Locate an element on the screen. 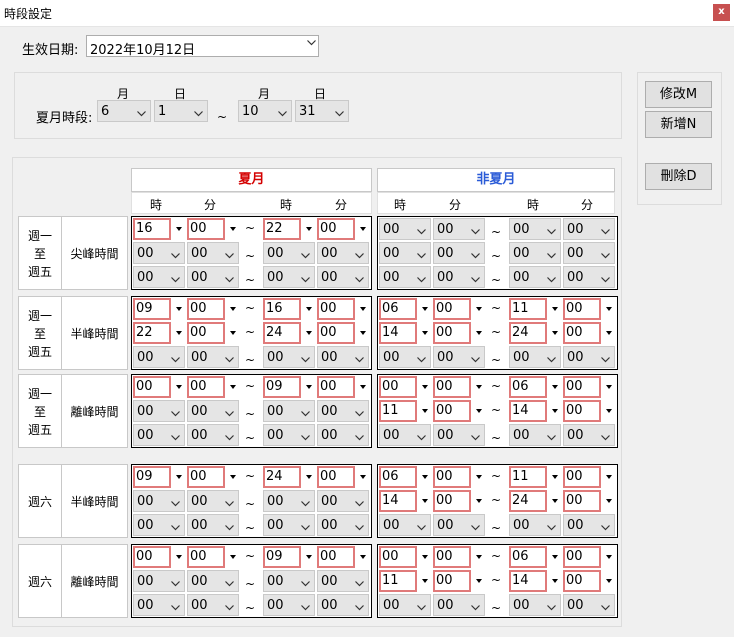  end-day-select: 31 is located at coordinates (322, 111).